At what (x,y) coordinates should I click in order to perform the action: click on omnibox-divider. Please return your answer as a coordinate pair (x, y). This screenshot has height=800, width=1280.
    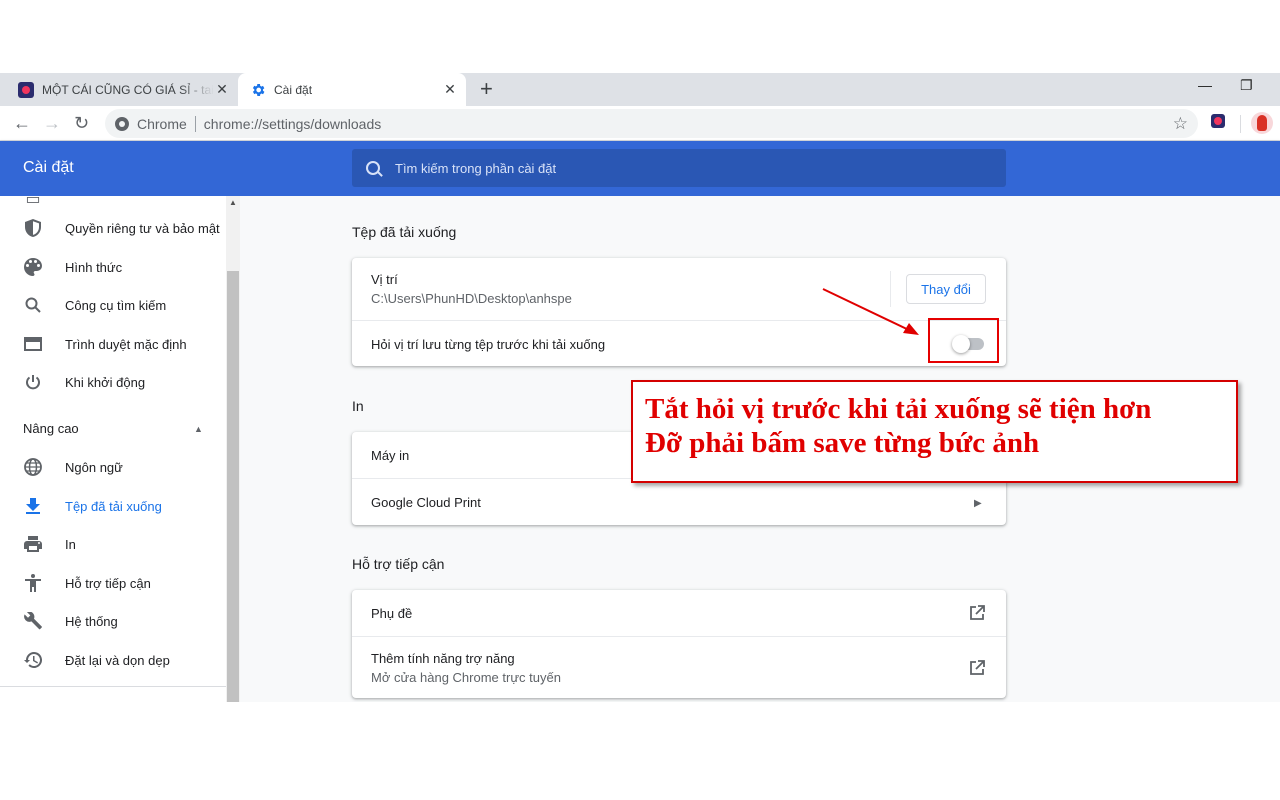
    Looking at the image, I should click on (195, 123).